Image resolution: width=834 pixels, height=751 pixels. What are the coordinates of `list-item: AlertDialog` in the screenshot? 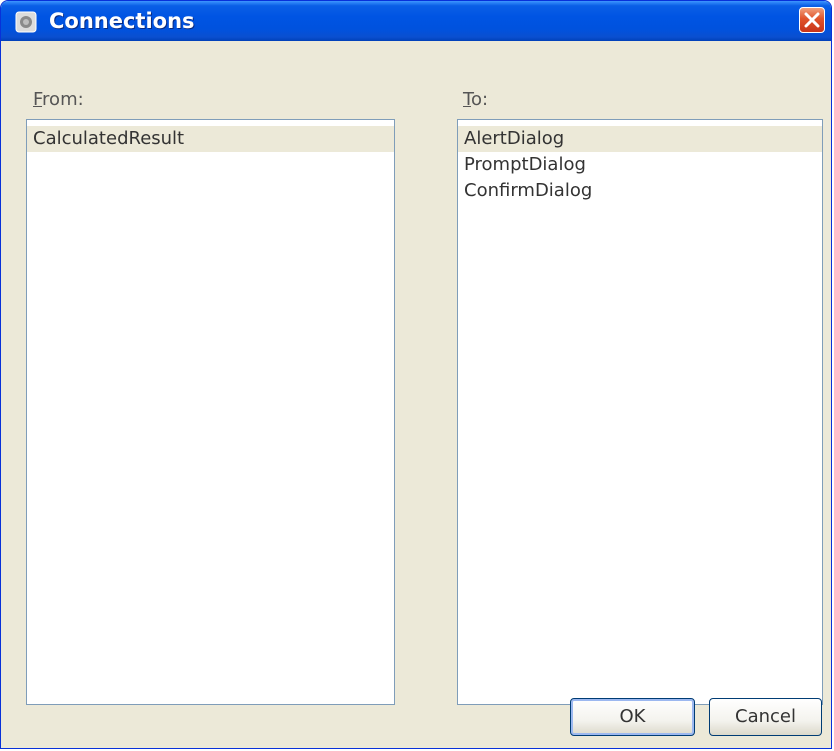 It's located at (640, 139).